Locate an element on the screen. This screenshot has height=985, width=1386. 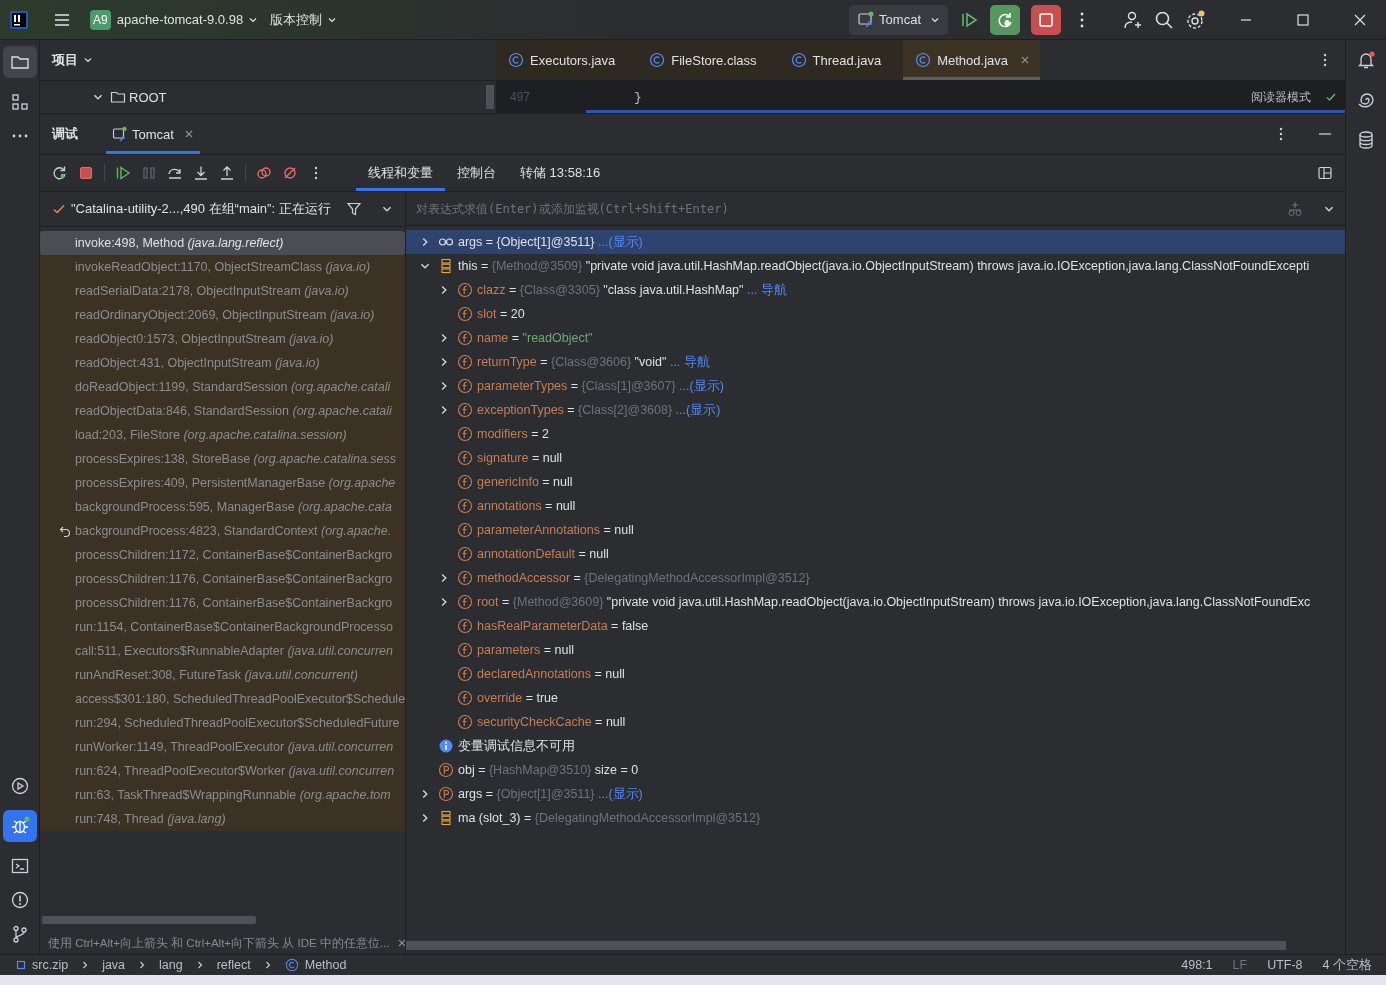
variable-row: annotationDefault = null is located at coordinates (875, 554).